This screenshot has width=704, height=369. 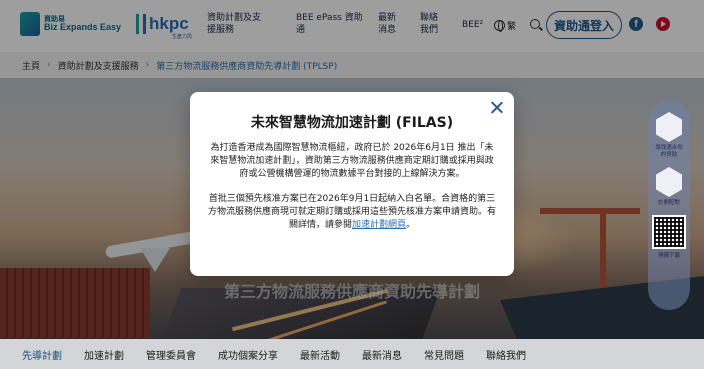 I want to click on programme-matching-label: 計劃配對, so click(x=669, y=203).